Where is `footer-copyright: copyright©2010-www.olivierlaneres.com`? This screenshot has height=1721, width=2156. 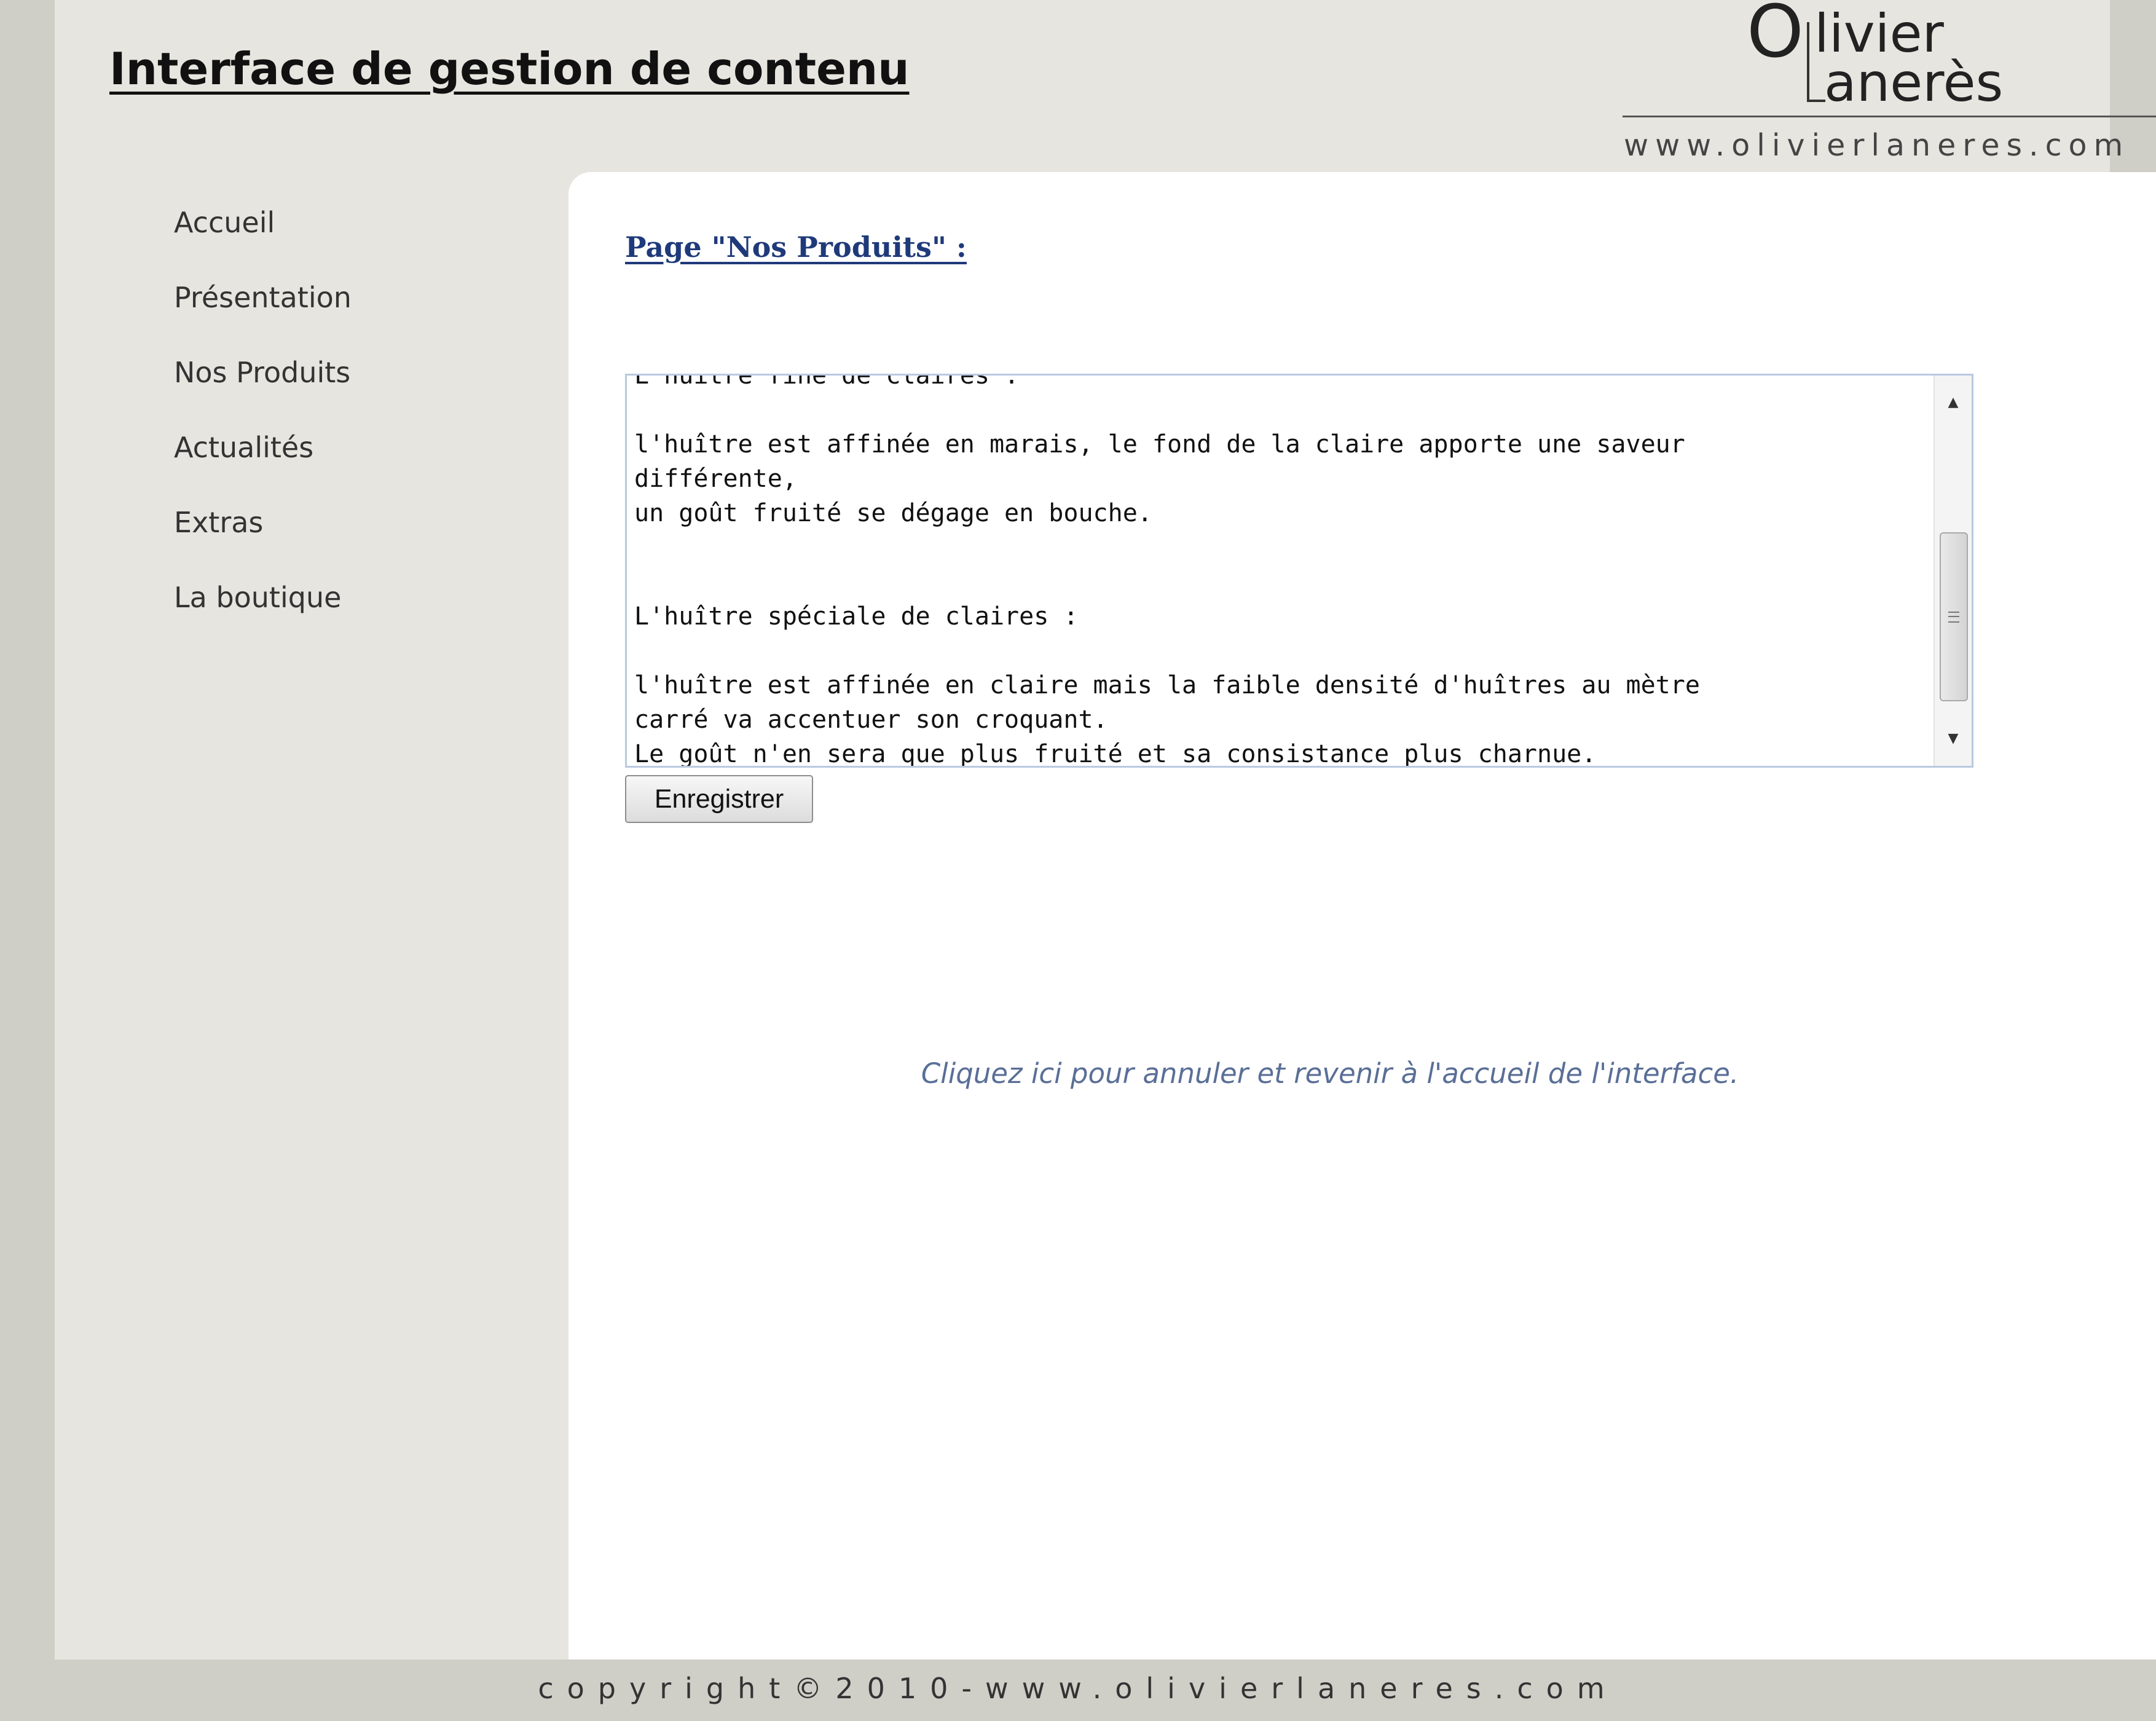 footer-copyright: copyright©2010-www.olivierlaneres.com is located at coordinates (1078, 1688).